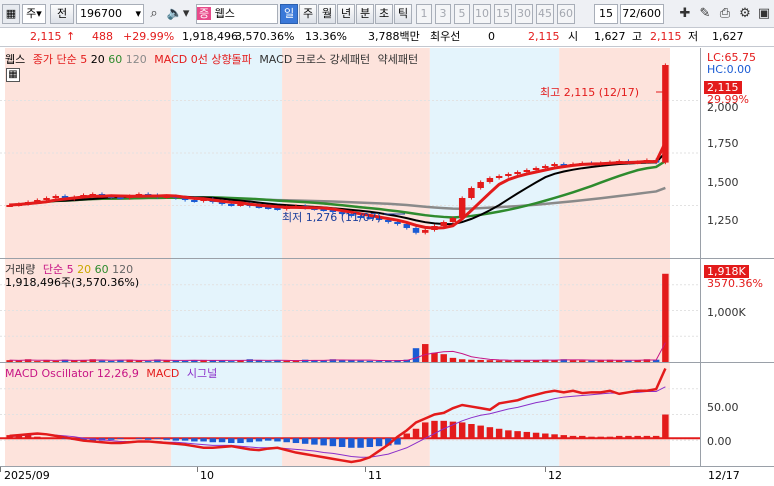 This screenshot has width=774, height=486. What do you see at coordinates (265, 36) in the screenshot?
I see `volume-ratio: 3,570.36%` at bounding box center [265, 36].